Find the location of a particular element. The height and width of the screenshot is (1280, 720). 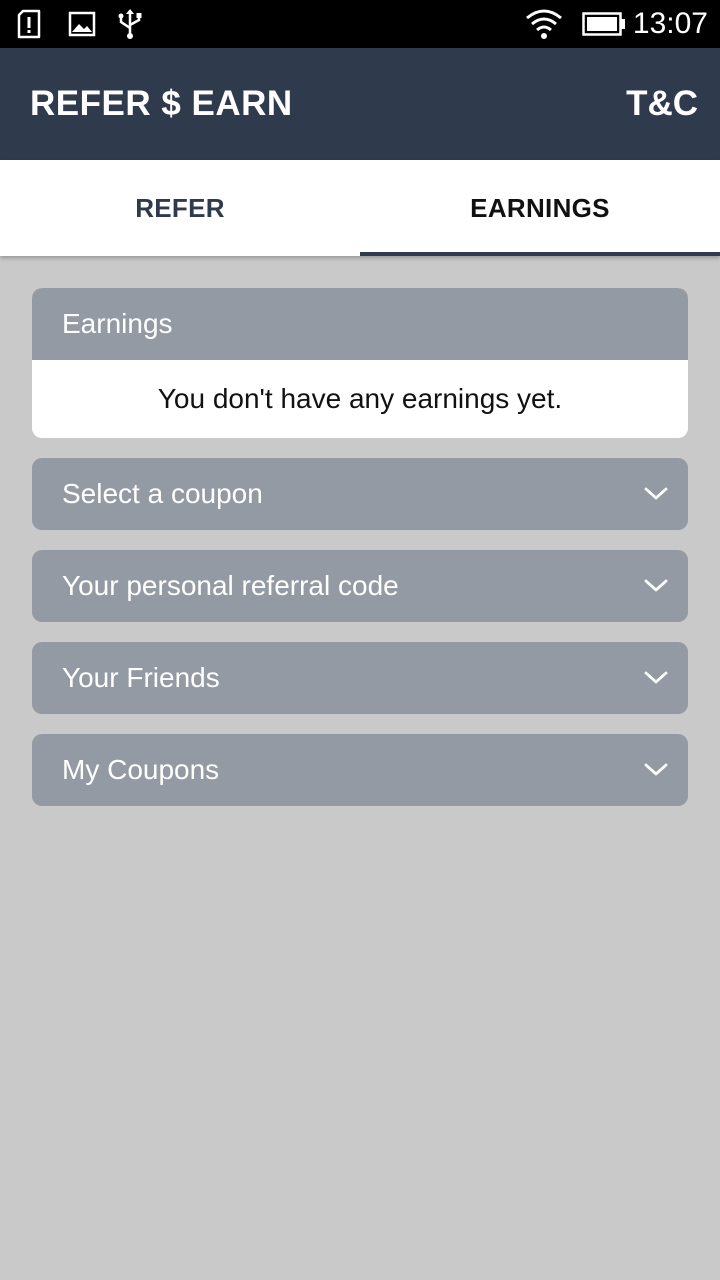

tab-earnings: EARNINGS is located at coordinates (540, 208).